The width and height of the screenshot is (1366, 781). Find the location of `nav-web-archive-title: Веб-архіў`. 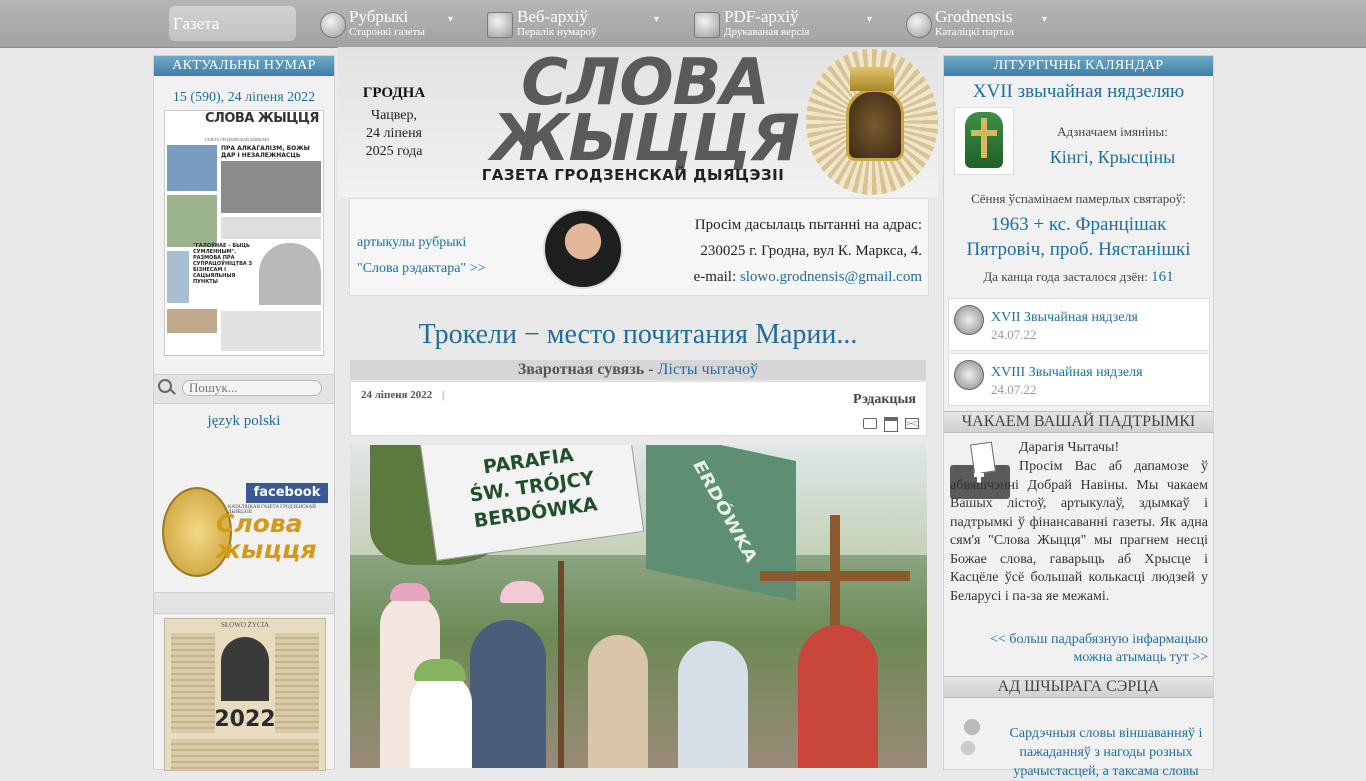

nav-web-archive-title: Веб-архіў is located at coordinates (552, 16).